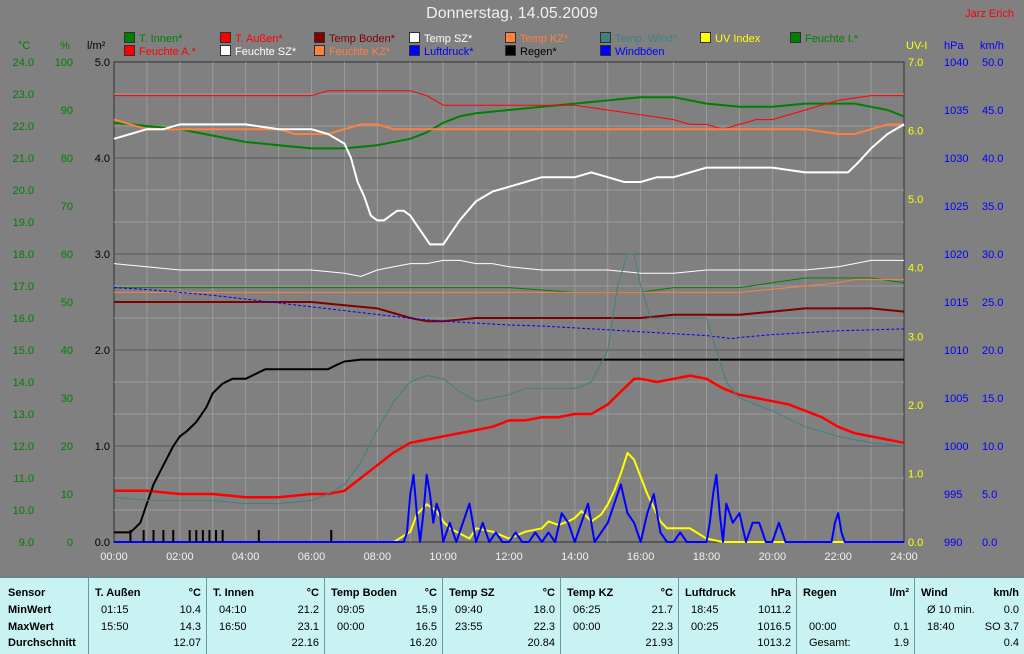 Image resolution: width=1024 pixels, height=654 pixels. Describe the element at coordinates (956, 255) in the screenshot. I see `pressure-tick-label: 1020` at that location.